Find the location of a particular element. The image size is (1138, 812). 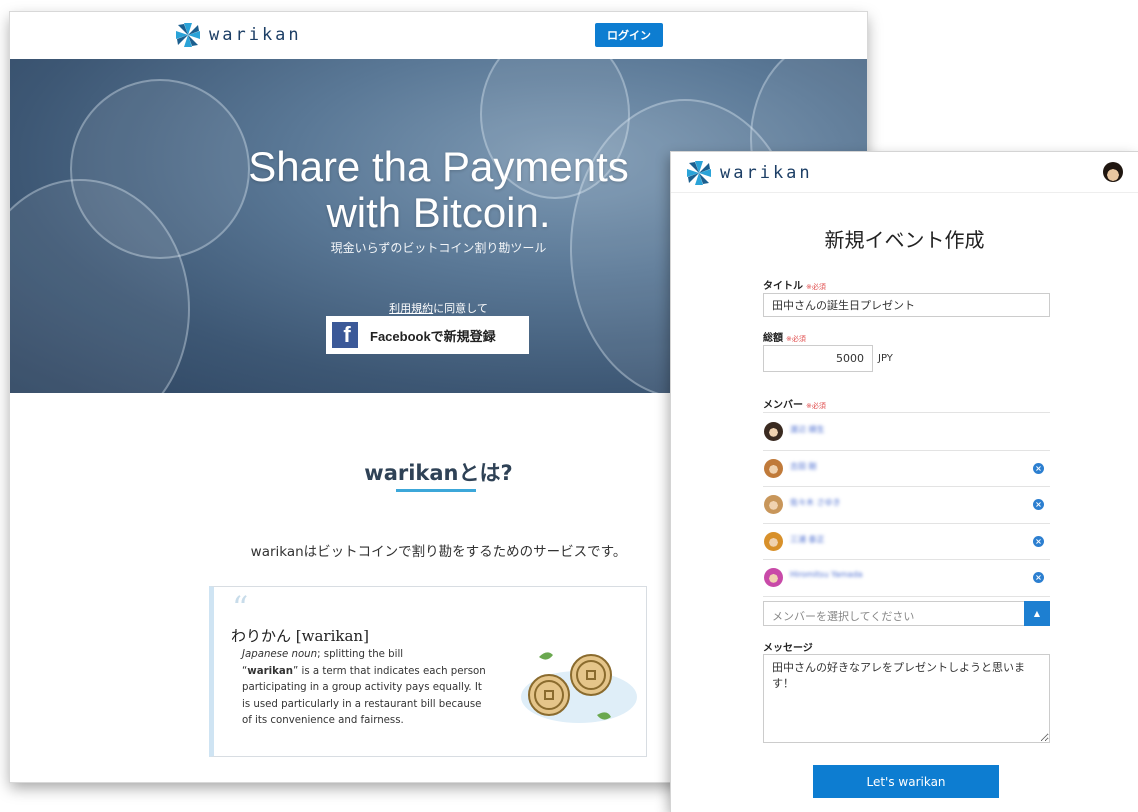

coins-illustration is located at coordinates (579, 687).